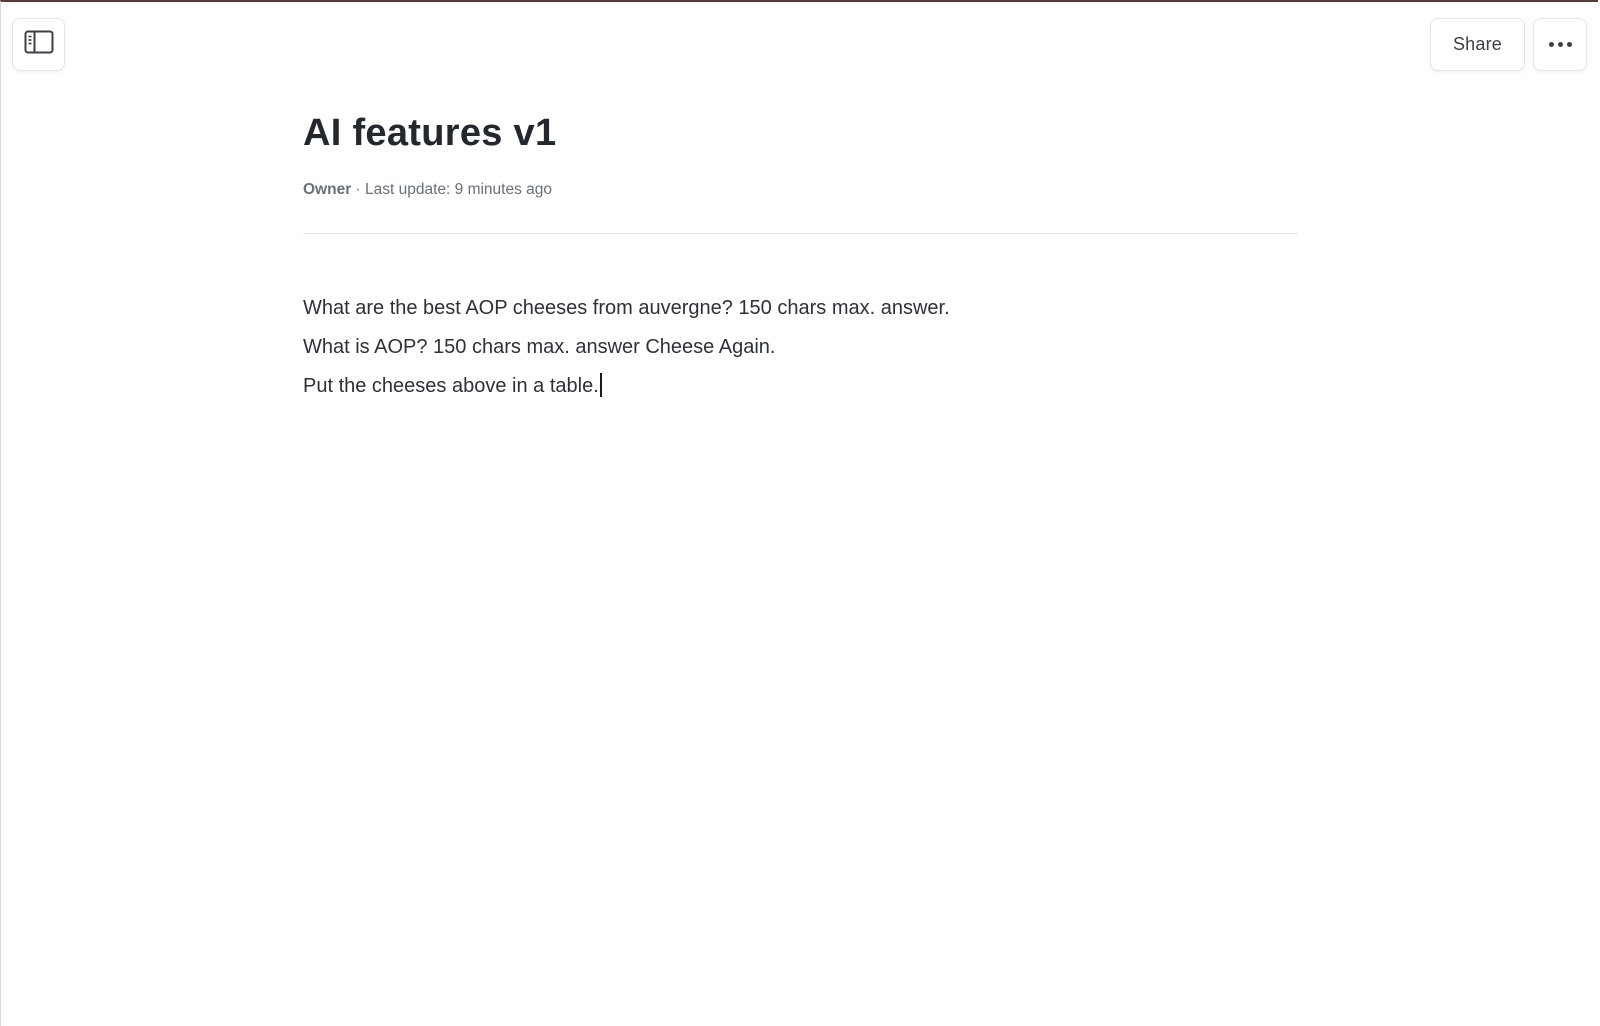 The width and height of the screenshot is (1600, 1026). I want to click on paragraph: Put the cheeses above in a table., so click(626, 386).